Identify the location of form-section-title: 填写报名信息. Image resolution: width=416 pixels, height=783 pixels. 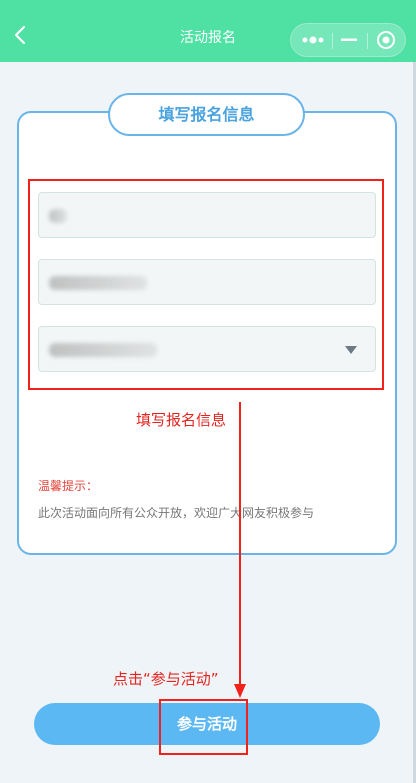
(206, 114).